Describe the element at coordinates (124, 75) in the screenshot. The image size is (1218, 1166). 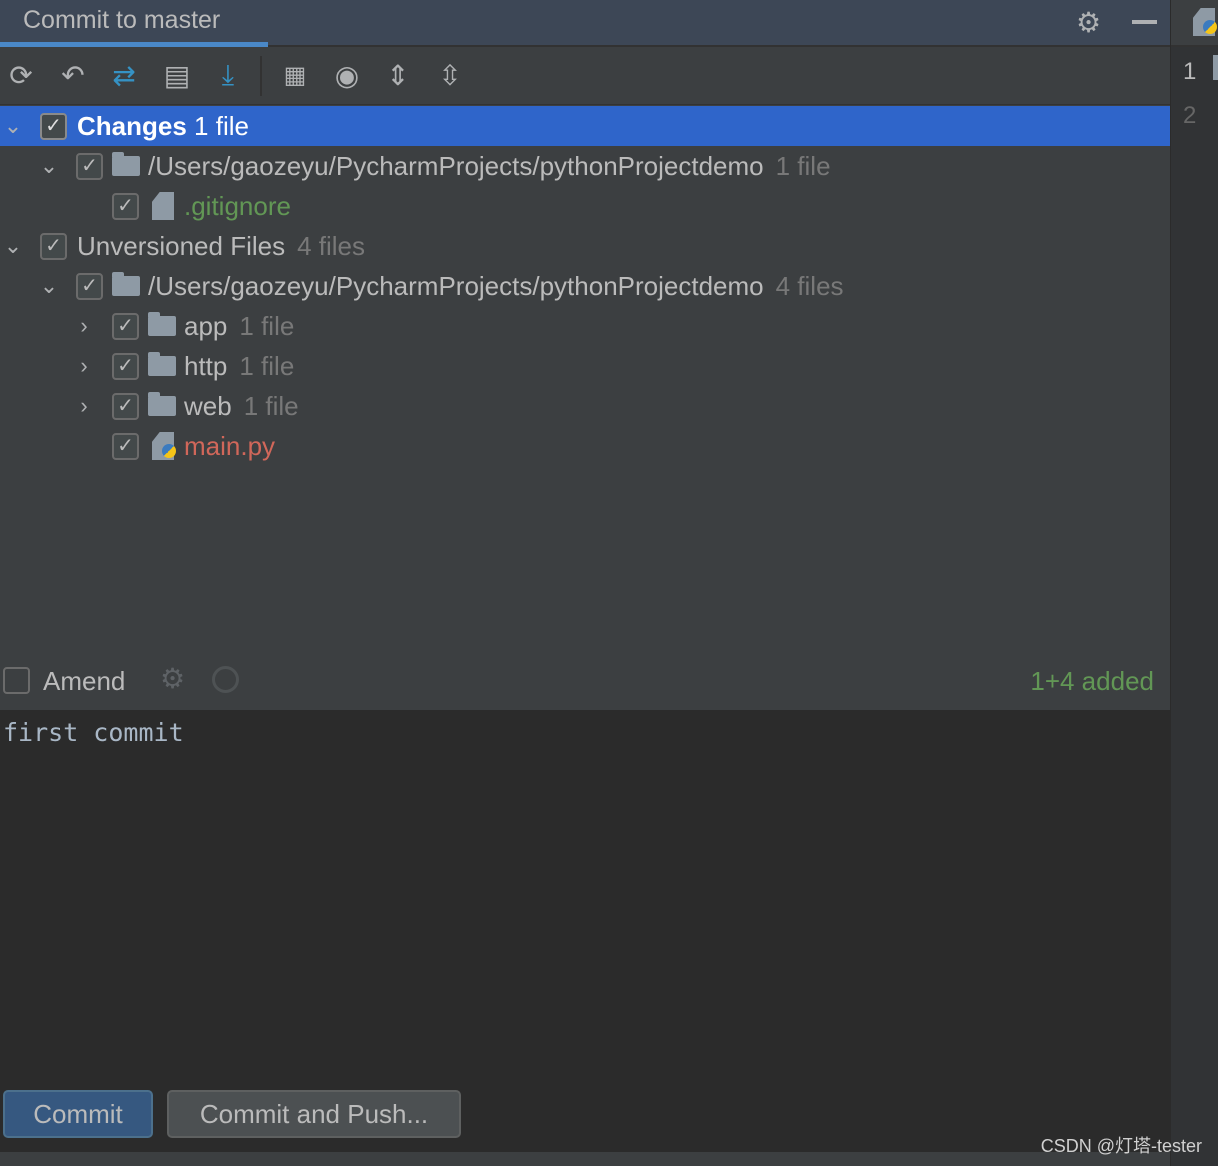
I see `diff-icon: ⇄` at that location.